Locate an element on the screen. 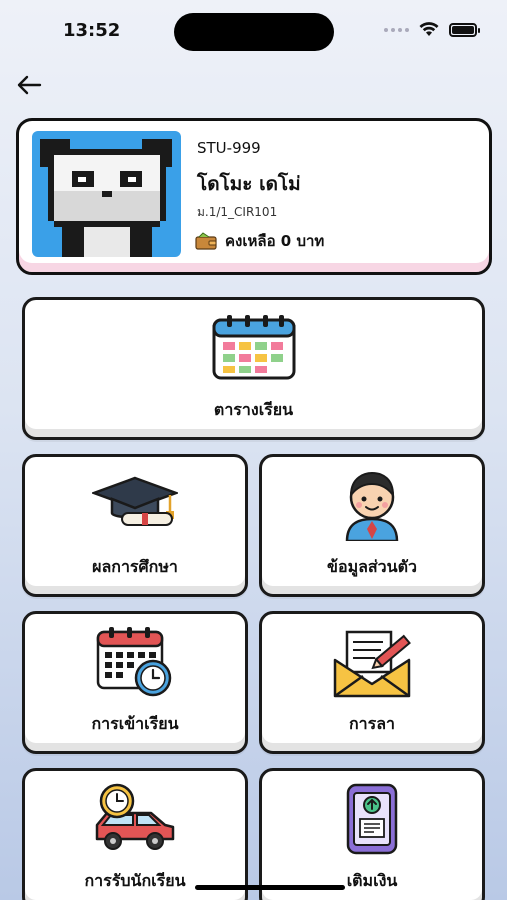 This screenshot has height=900, width=507. attendance-button: การเข้าเรียน is located at coordinates (135, 682).